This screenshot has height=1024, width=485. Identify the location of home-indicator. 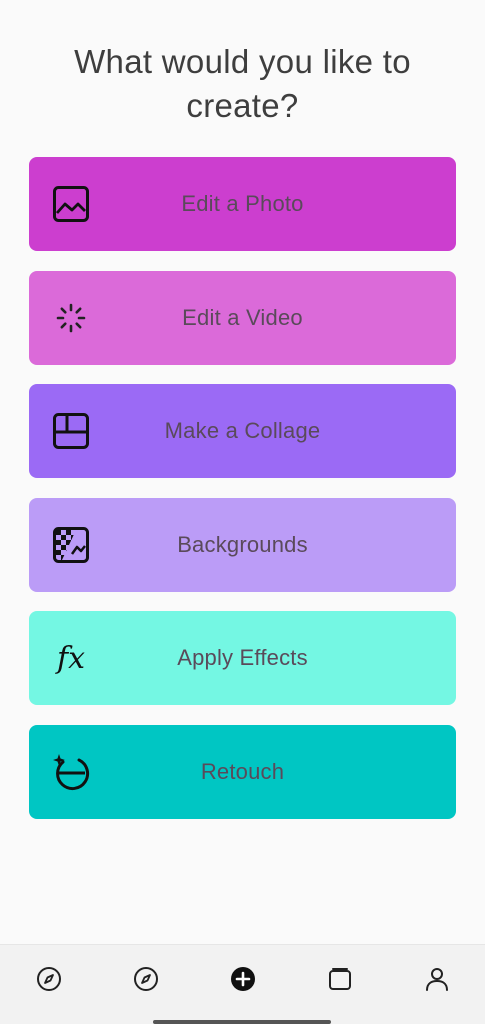
(242, 1022).